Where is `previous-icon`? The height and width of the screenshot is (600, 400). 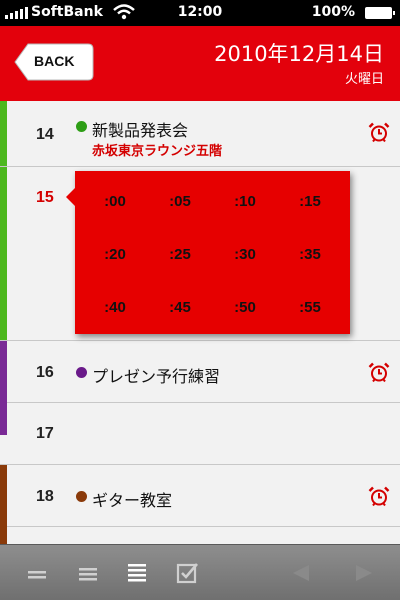
previous-icon is located at coordinates (301, 573).